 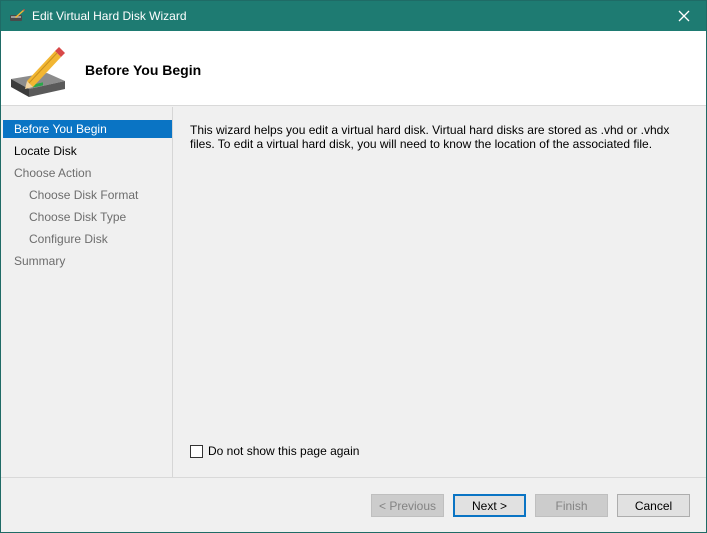 What do you see at coordinates (40, 261) in the screenshot?
I see `nav-item-summary: Summary` at bounding box center [40, 261].